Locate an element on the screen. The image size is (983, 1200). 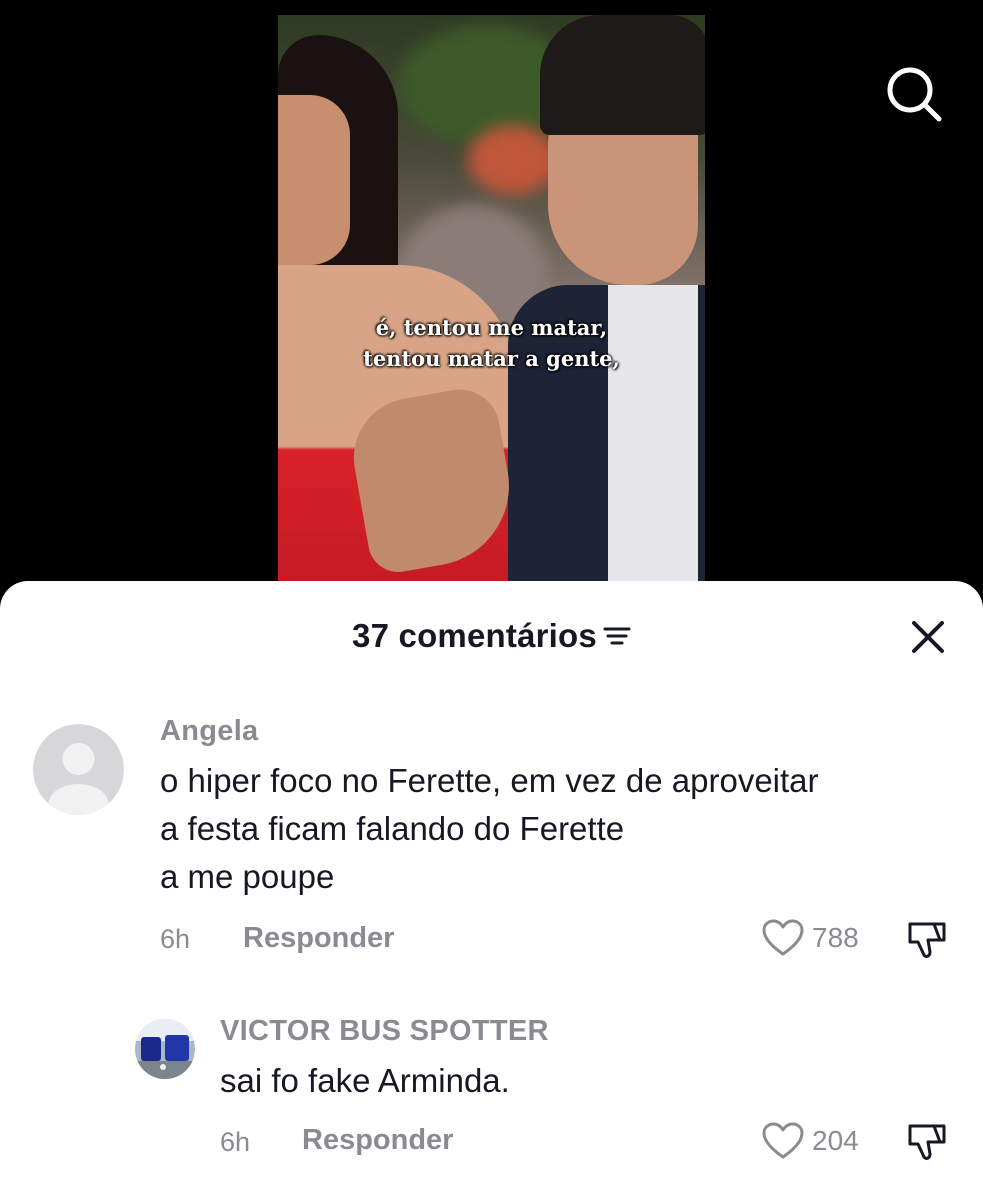
comment-username: VICTOR BUS SPOTTER is located at coordinates (384, 1031).